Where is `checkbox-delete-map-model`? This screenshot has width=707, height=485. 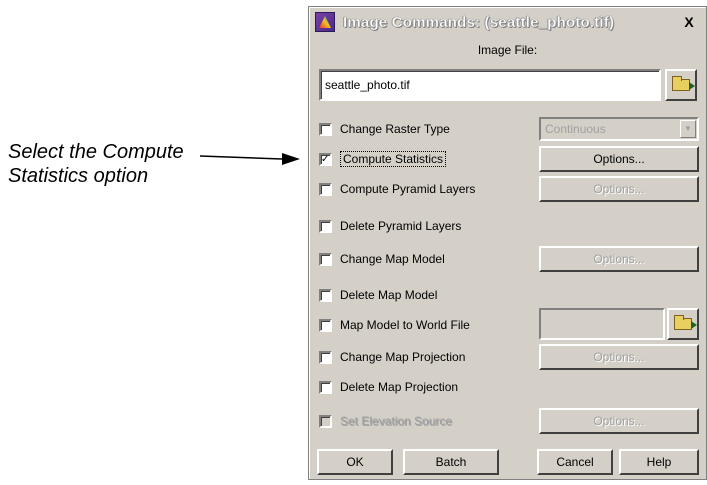
checkbox-delete-map-model is located at coordinates (325, 295).